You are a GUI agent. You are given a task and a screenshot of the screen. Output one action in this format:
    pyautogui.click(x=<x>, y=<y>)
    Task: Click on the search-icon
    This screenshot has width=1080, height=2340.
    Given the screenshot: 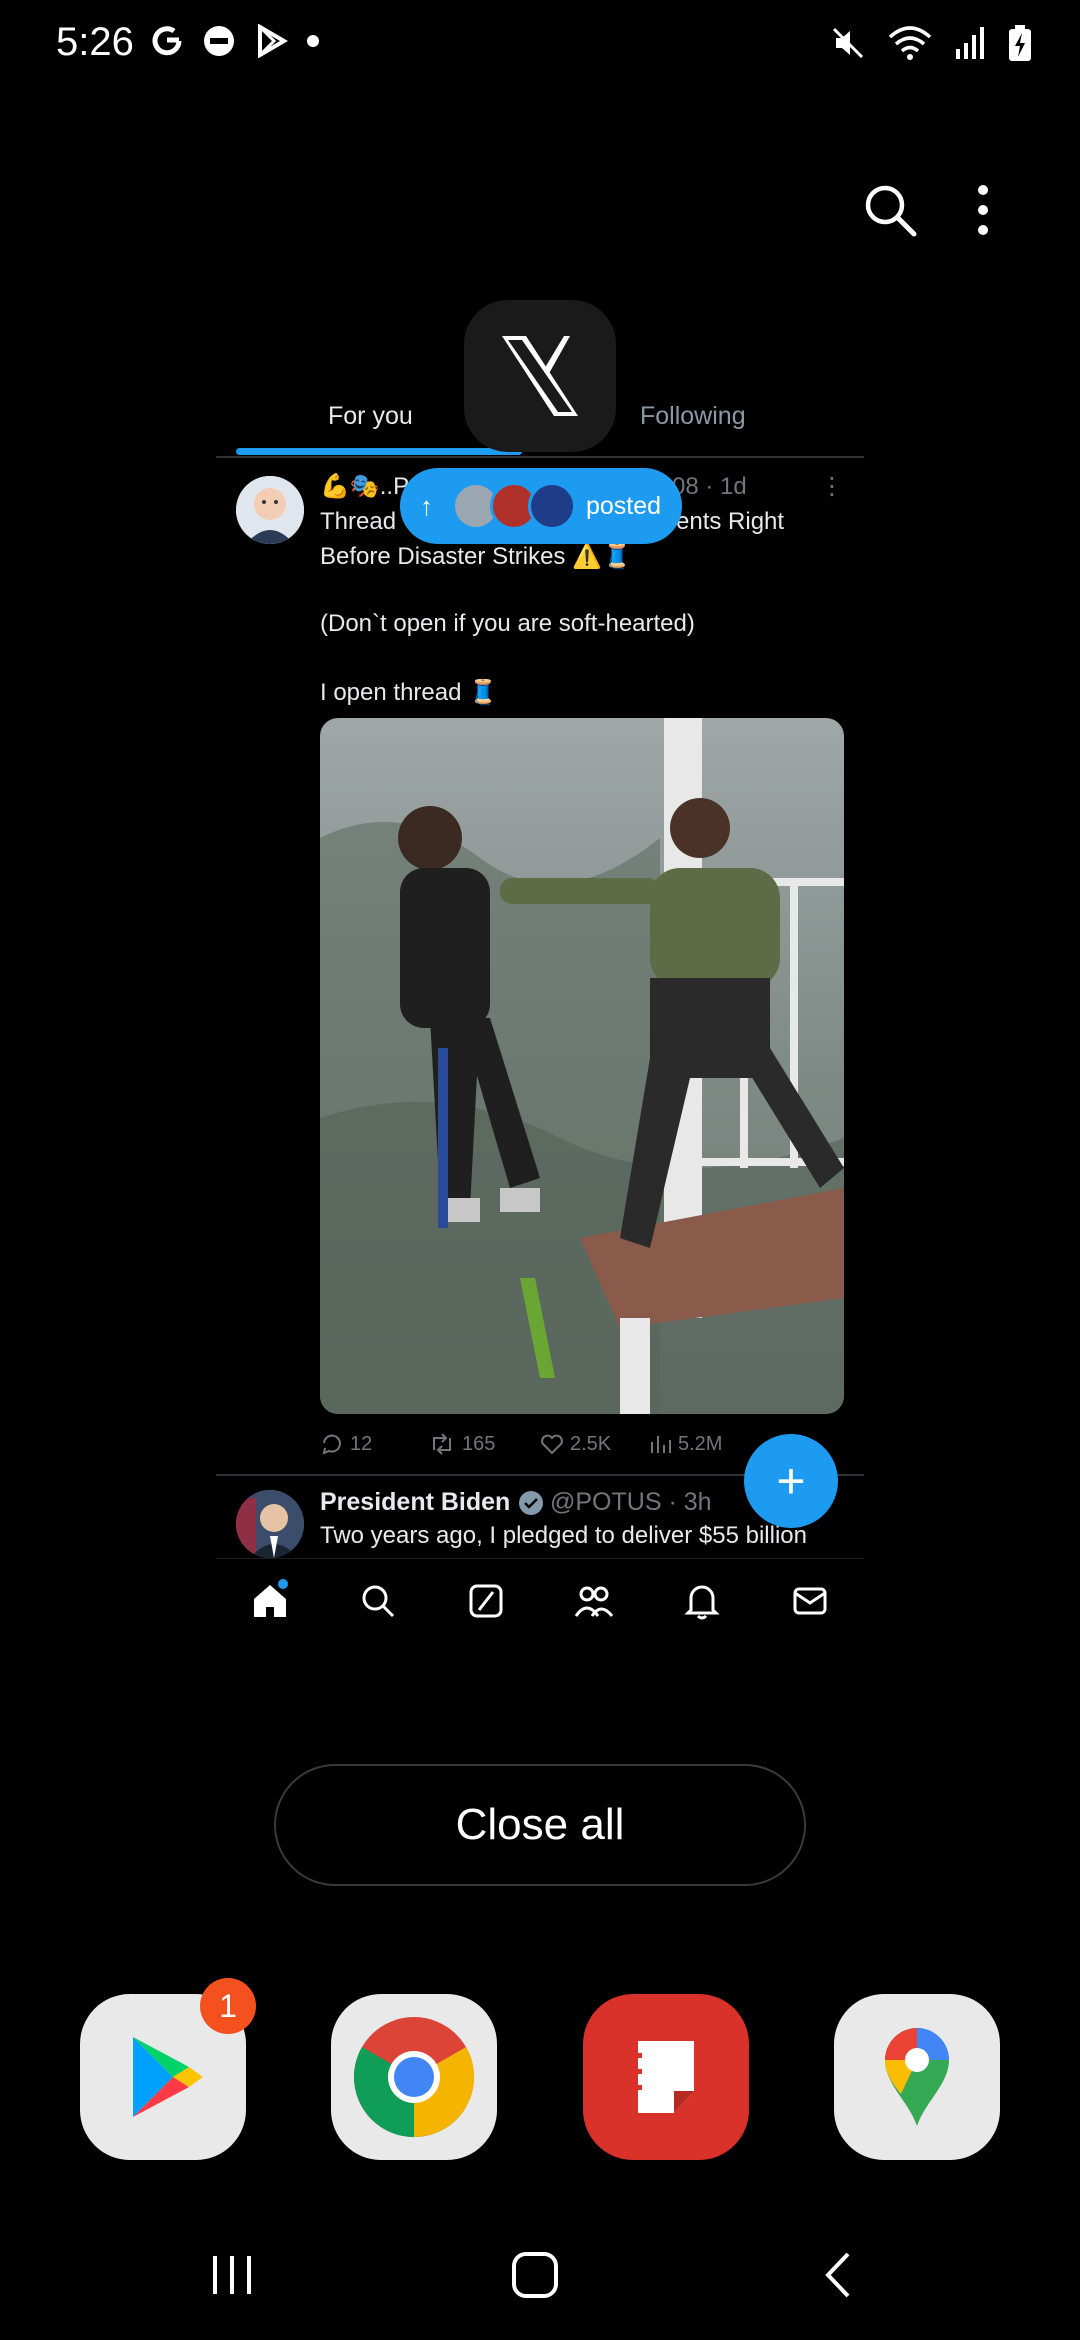 What is the action you would take?
    pyautogui.click(x=378, y=1601)
    